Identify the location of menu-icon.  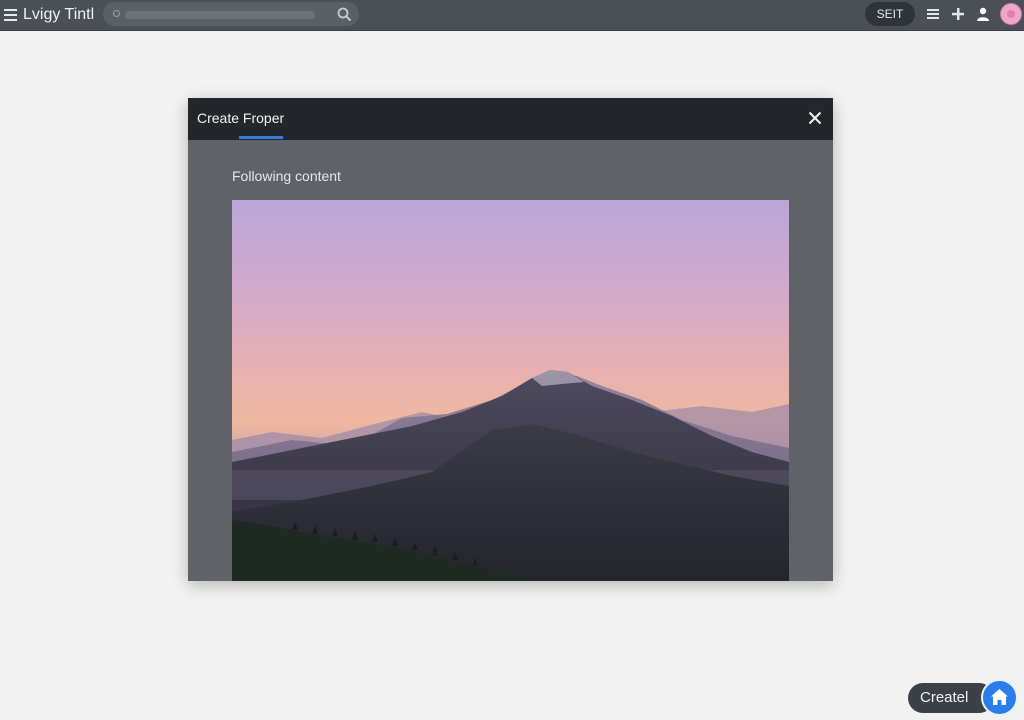
(11, 15).